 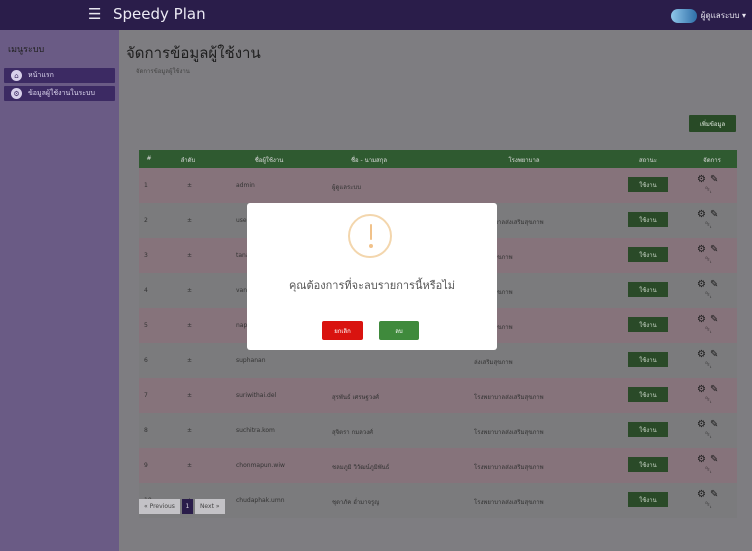 What do you see at coordinates (712, 123) in the screenshot?
I see `add-user-button: เพิ่มข้อมูล` at bounding box center [712, 123].